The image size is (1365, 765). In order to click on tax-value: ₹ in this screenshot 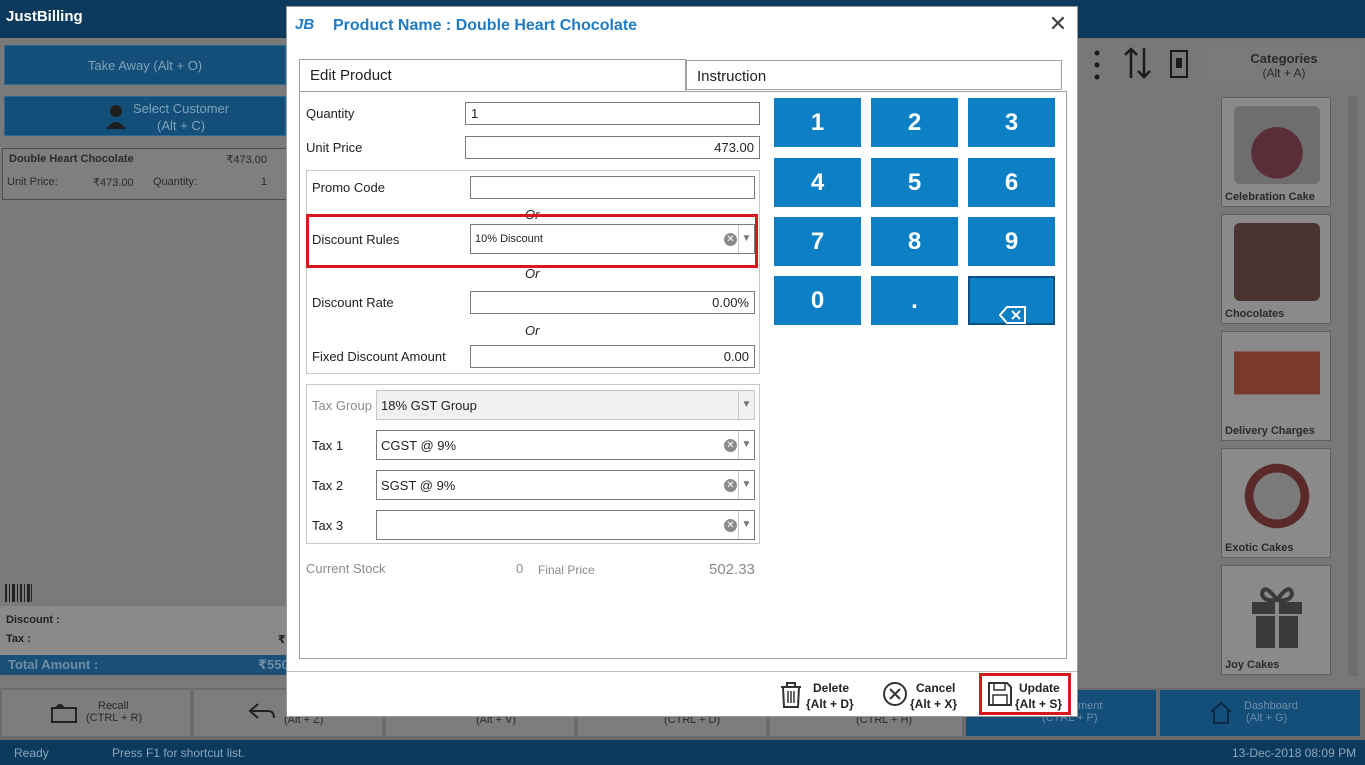, I will do `click(282, 640)`.